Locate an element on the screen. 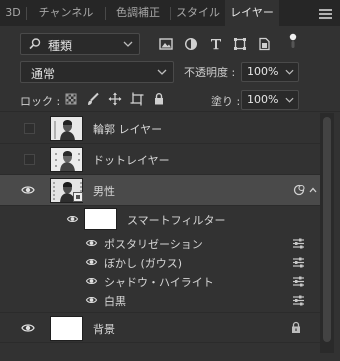  tab-styles: スタイル is located at coordinates (198, 13).